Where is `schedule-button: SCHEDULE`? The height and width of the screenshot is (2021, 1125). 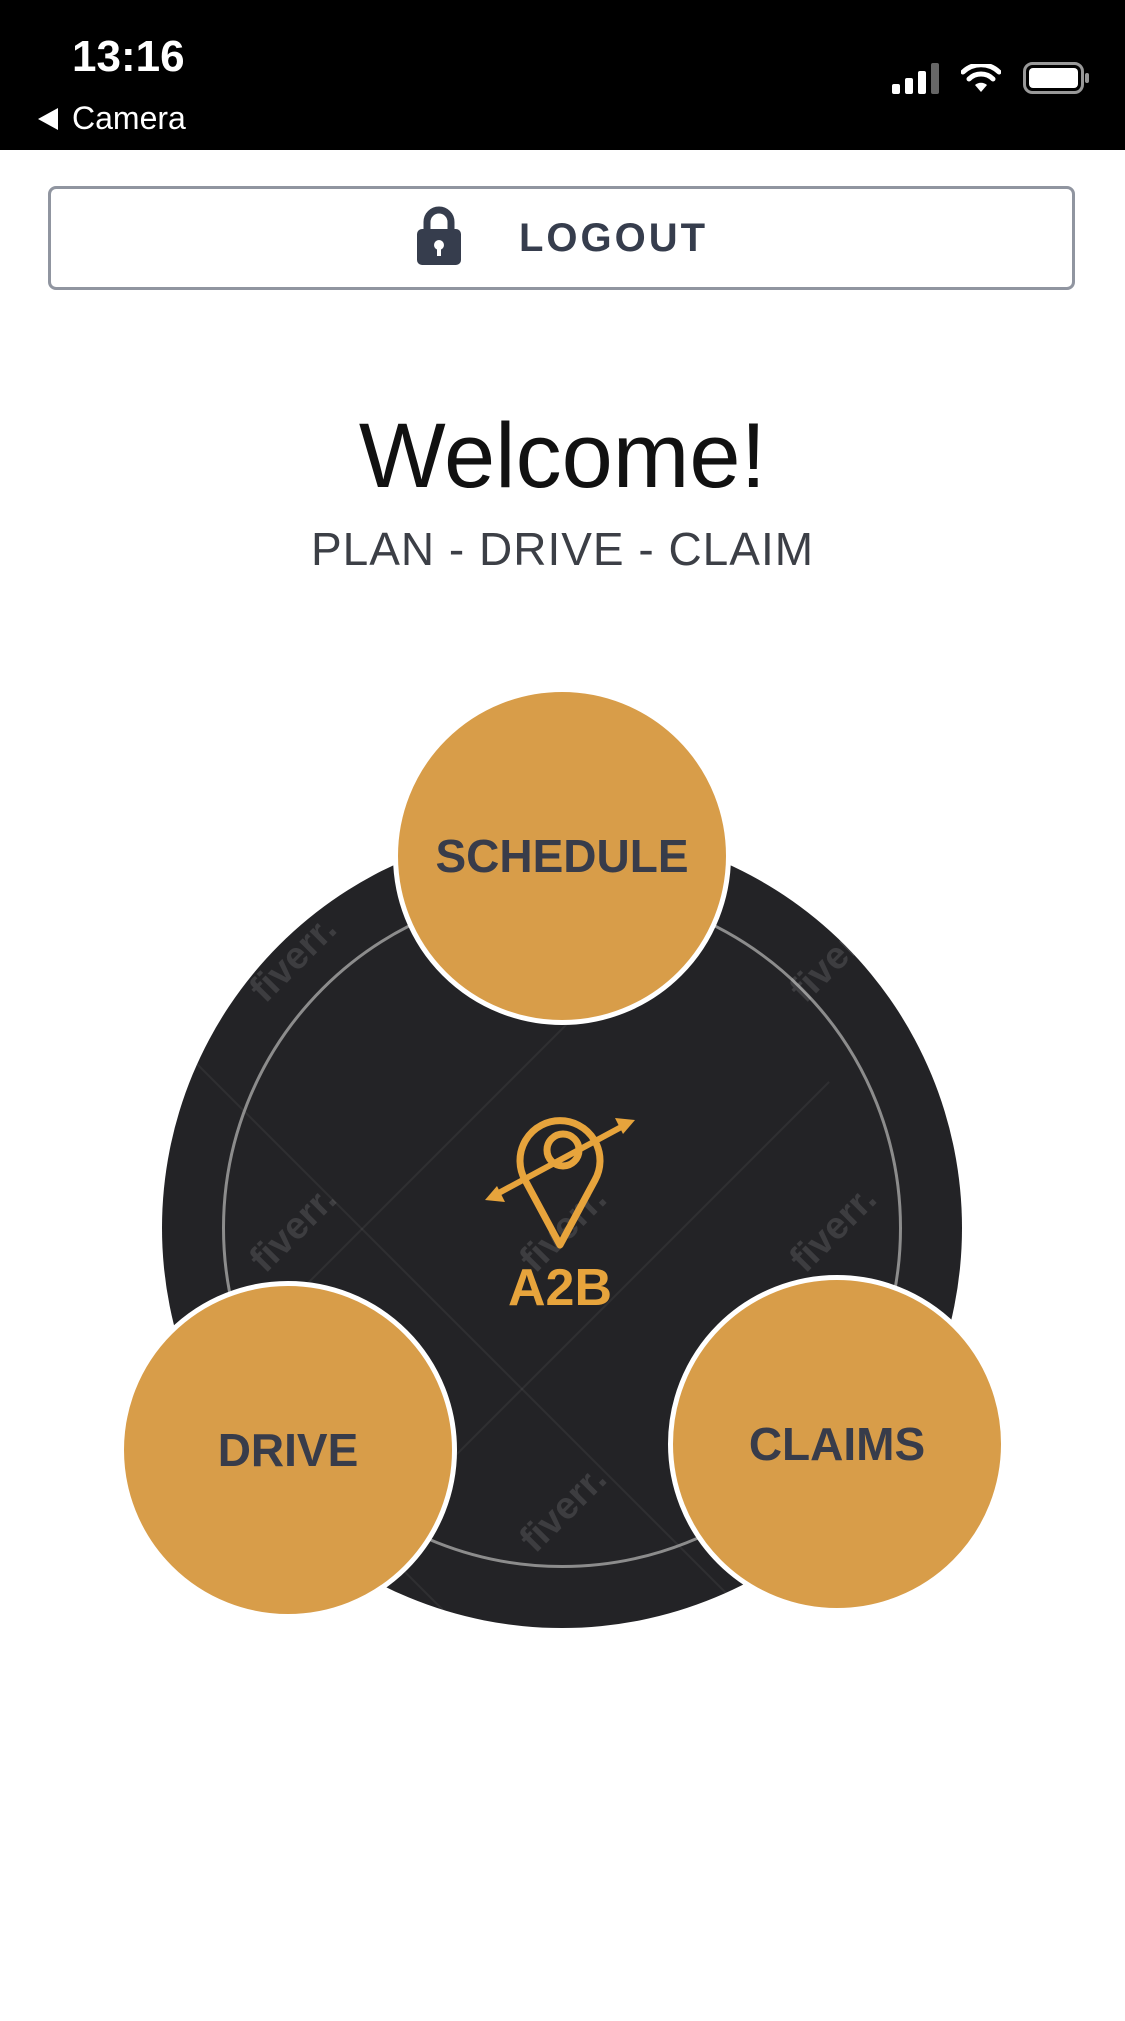
schedule-button: SCHEDULE is located at coordinates (562, 856).